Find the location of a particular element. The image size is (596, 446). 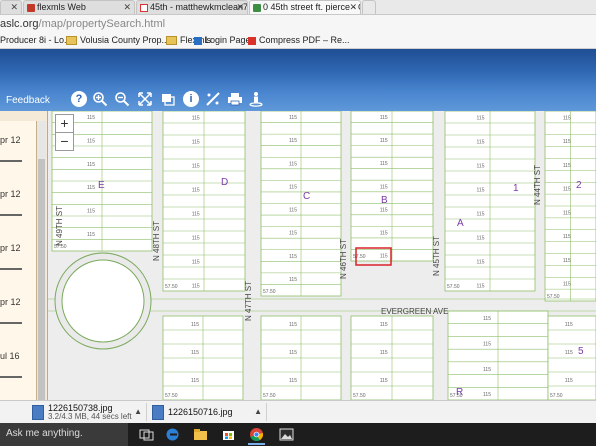

new-tab-button is located at coordinates (369, 7).